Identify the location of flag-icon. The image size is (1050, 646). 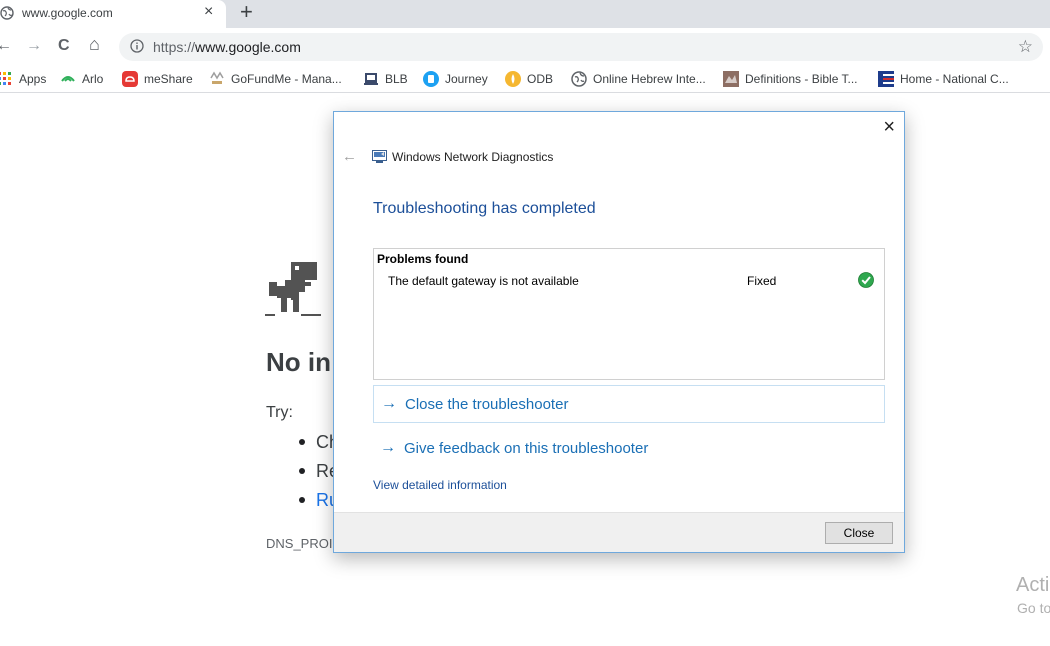
(886, 79).